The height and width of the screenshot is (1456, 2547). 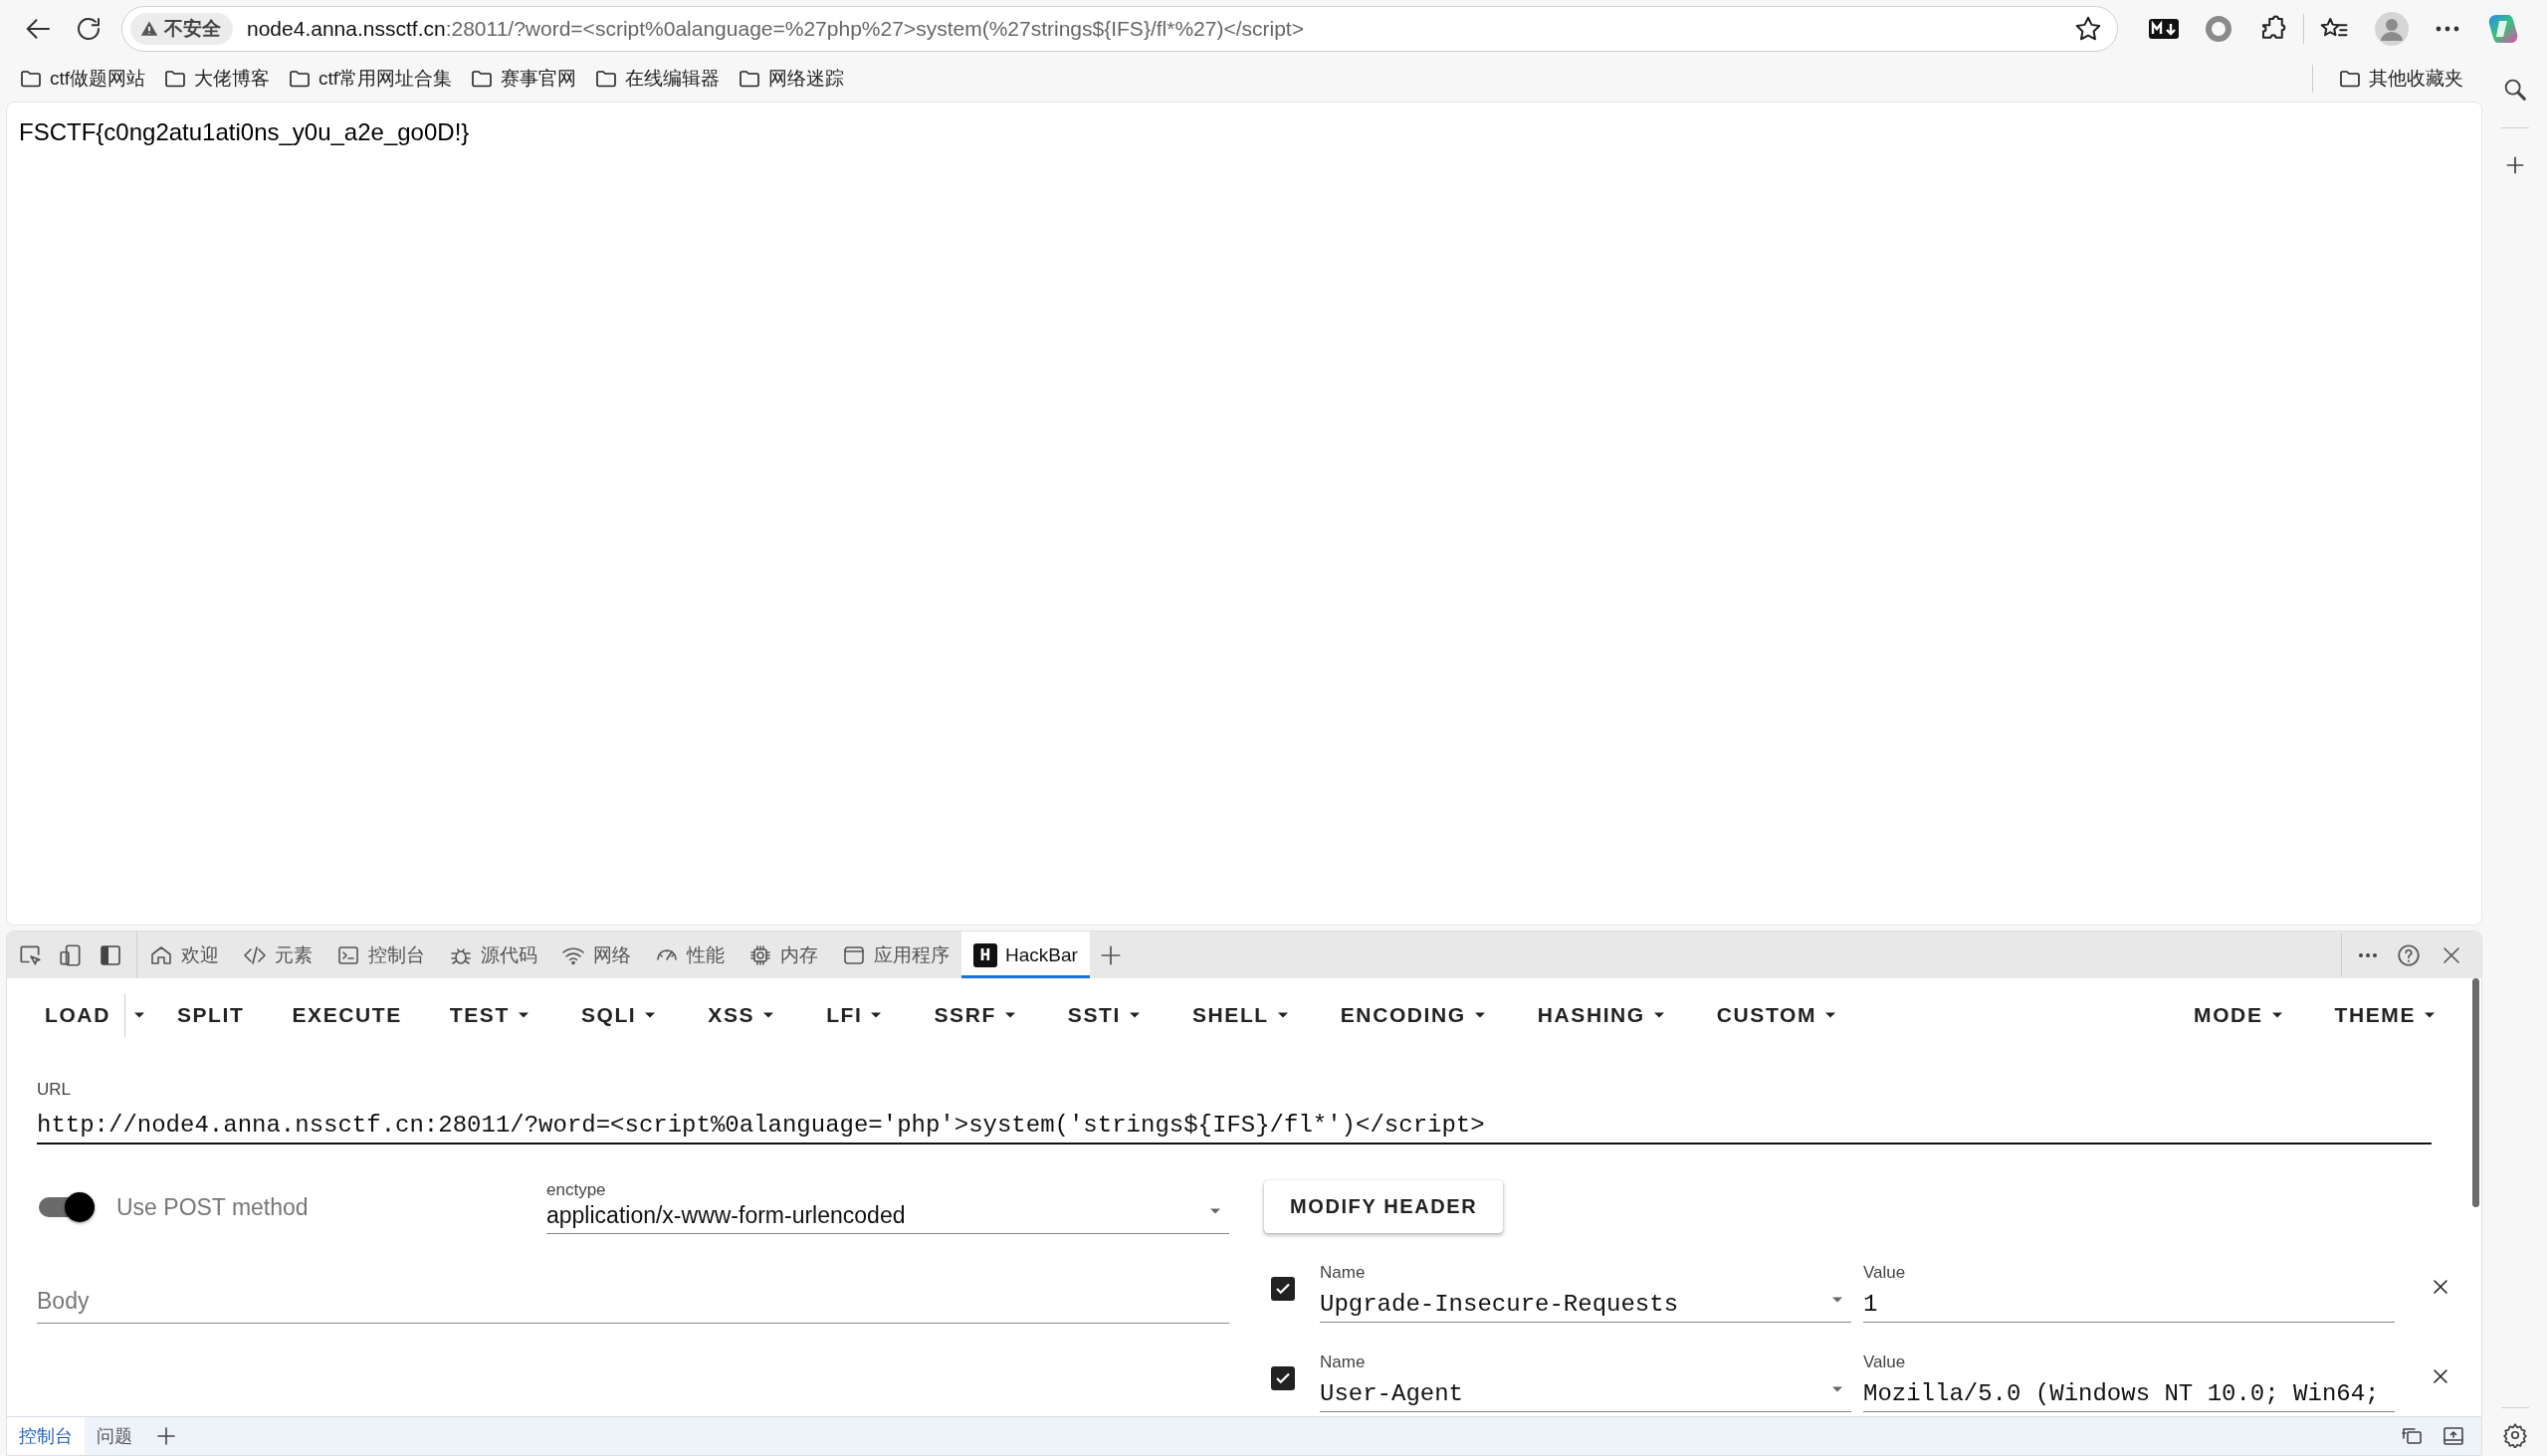 I want to click on devtools-tab: 控制台, so click(x=380, y=955).